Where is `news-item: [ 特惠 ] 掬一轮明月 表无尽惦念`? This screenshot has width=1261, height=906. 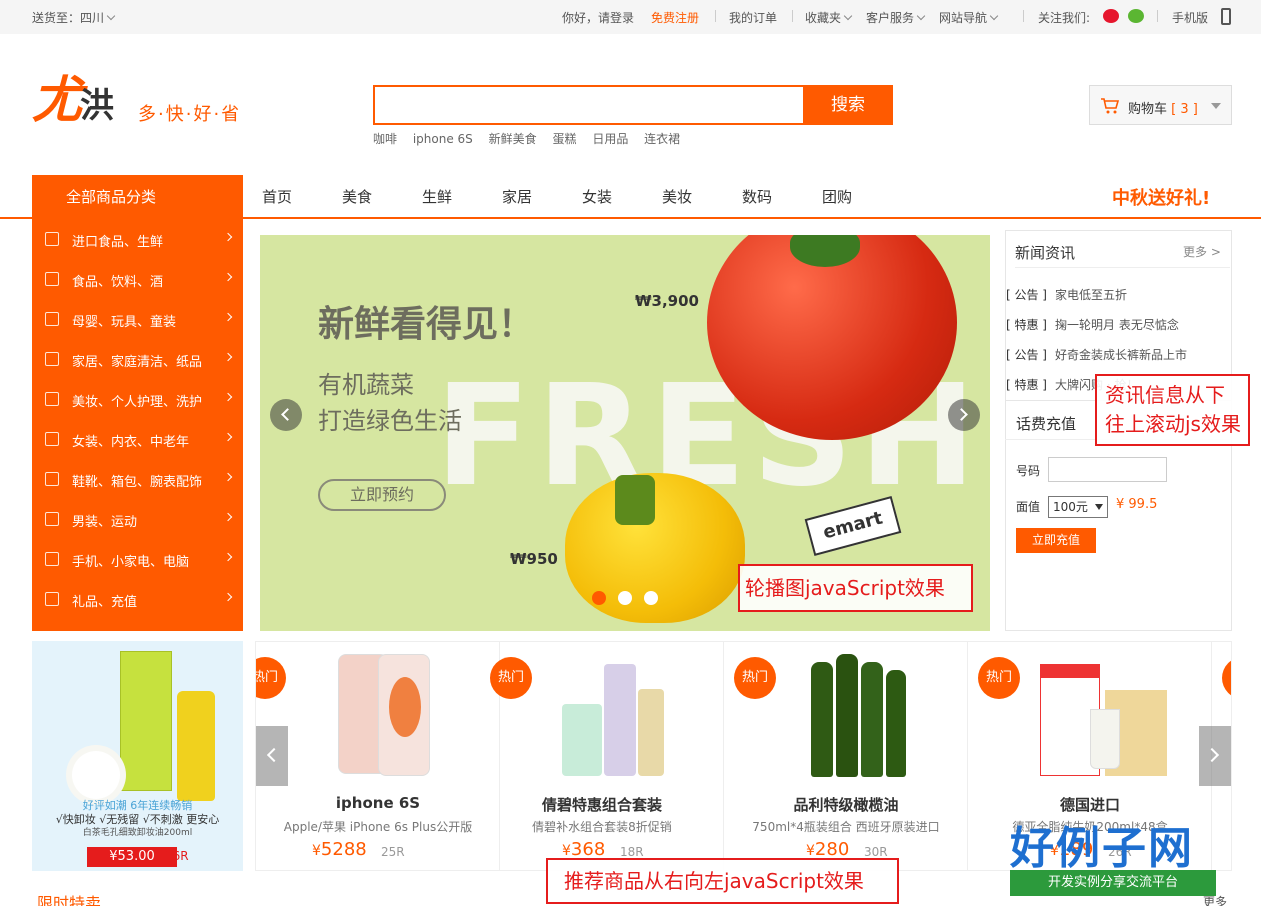 news-item: [ 特惠 ] 掬一轮明月 表无尽惦念 is located at coordinates (1092, 324).